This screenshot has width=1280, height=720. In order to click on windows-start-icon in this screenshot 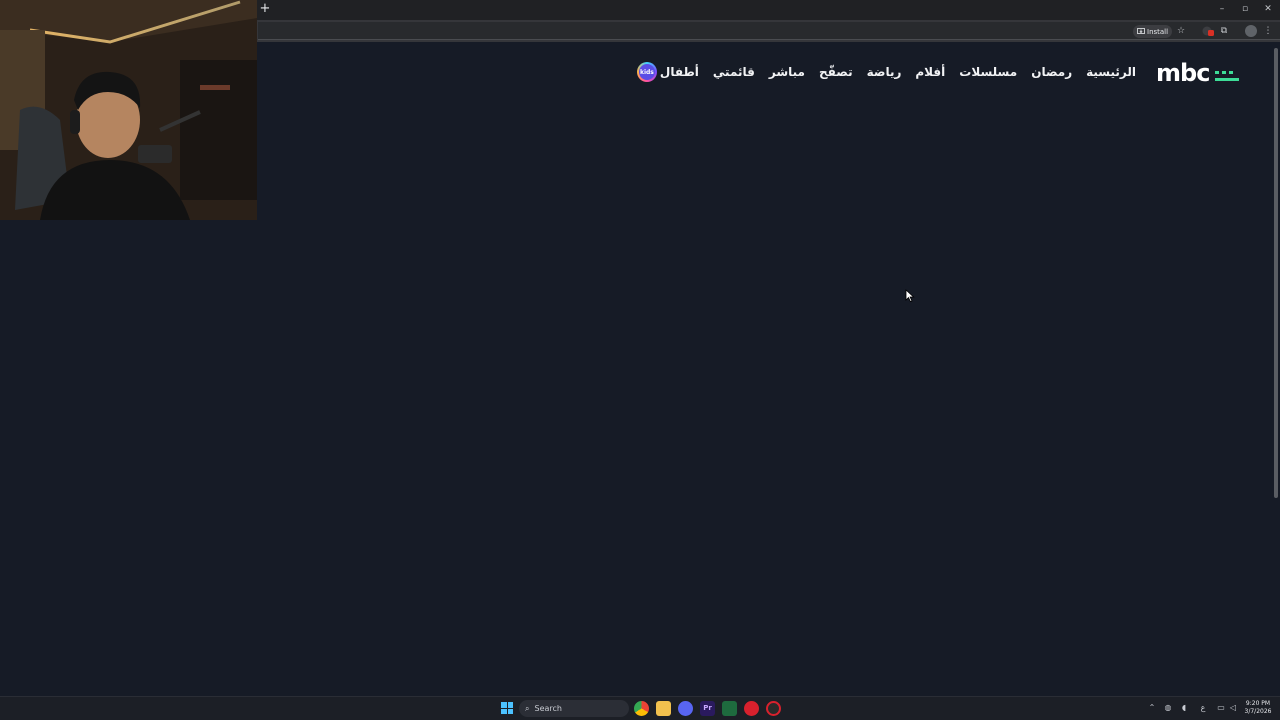, I will do `click(507, 708)`.